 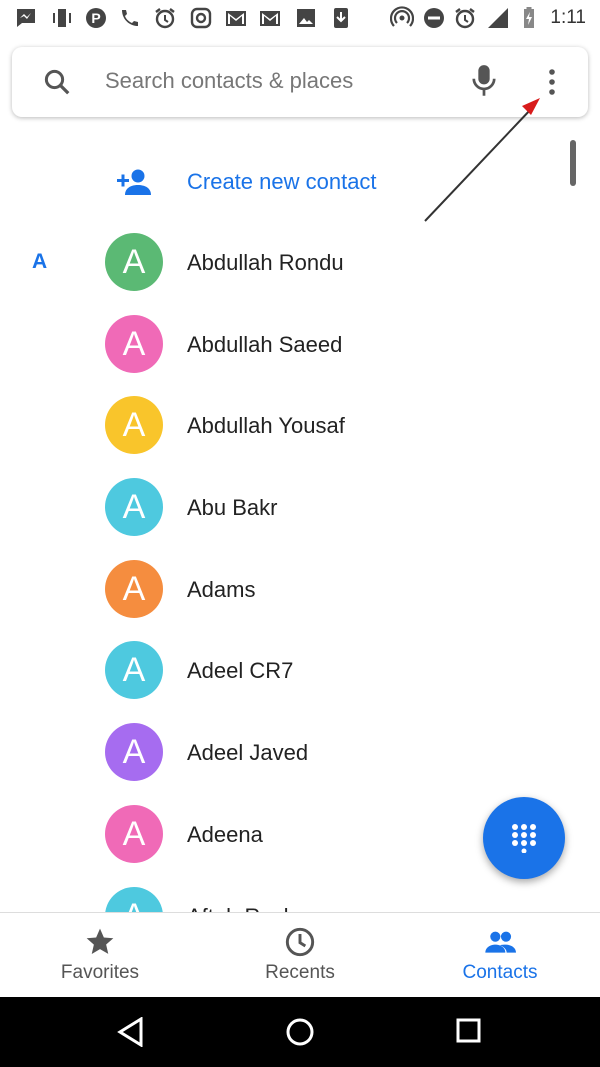 I want to click on search-input: Search contacts & places, so click(x=229, y=81).